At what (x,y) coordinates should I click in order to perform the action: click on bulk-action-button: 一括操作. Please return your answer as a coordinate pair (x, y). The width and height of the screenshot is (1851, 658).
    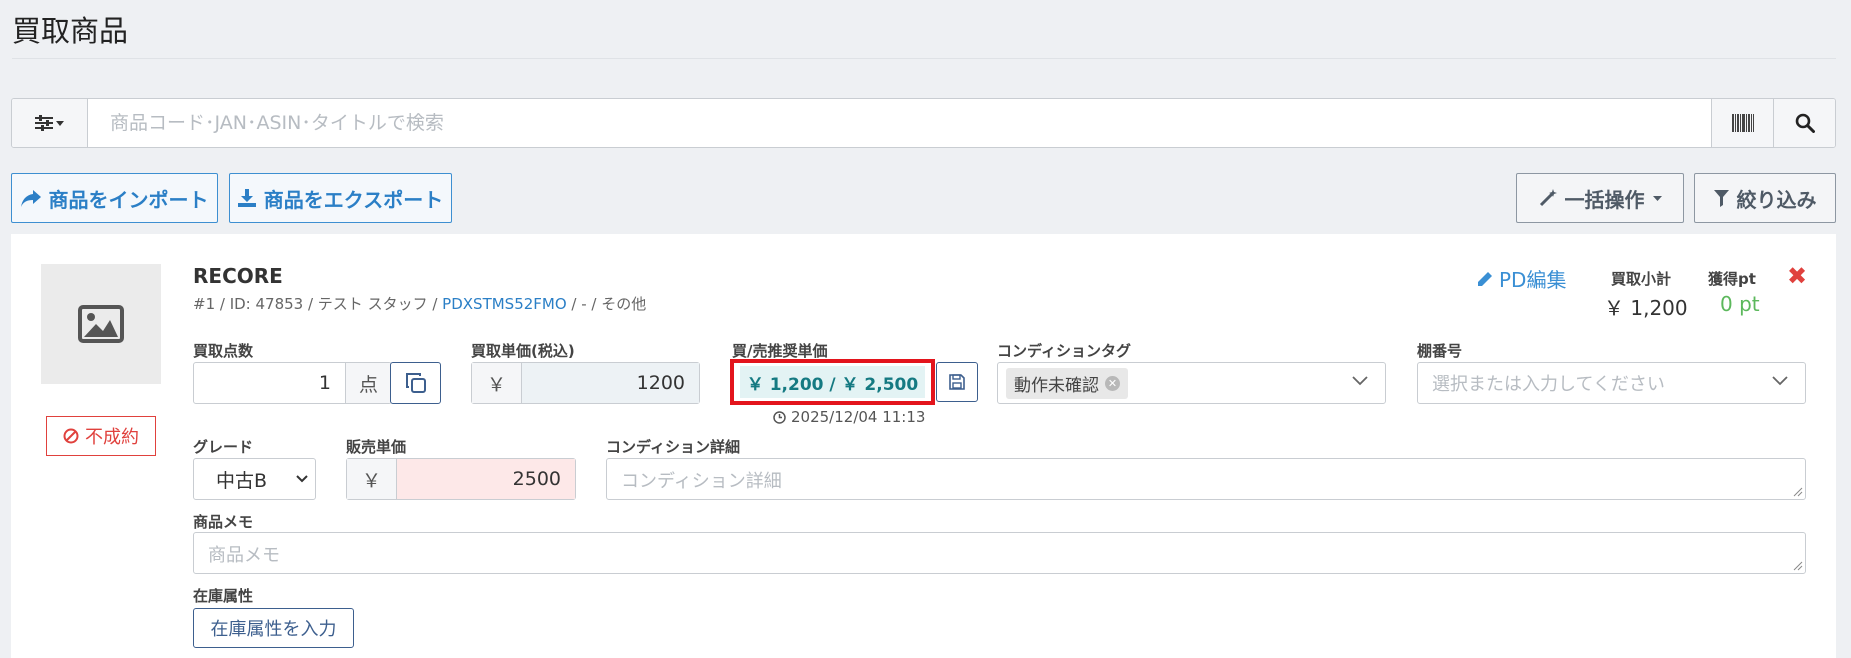
    Looking at the image, I should click on (1600, 198).